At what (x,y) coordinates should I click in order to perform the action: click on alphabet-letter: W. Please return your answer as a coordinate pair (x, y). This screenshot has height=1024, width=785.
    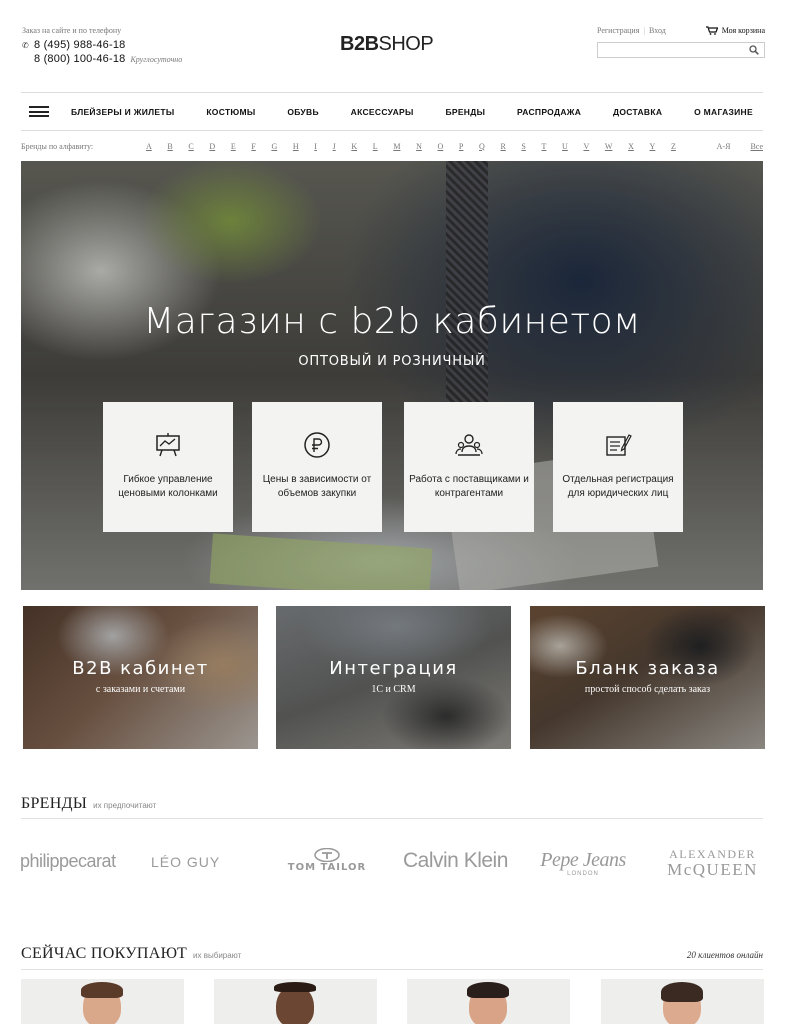
    Looking at the image, I should click on (609, 146).